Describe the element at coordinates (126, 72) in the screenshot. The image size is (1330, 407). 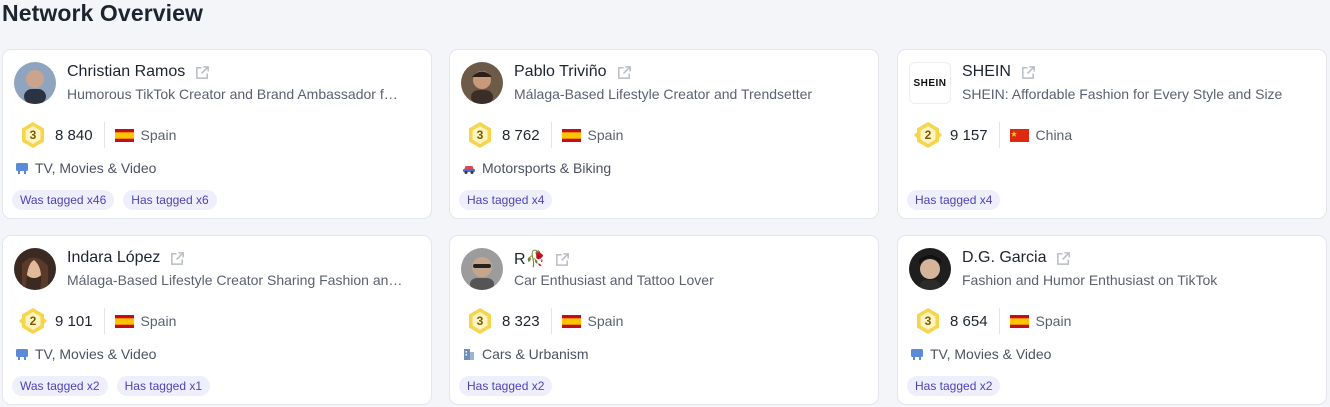
I see `profile-name: Christian Ramos` at that location.